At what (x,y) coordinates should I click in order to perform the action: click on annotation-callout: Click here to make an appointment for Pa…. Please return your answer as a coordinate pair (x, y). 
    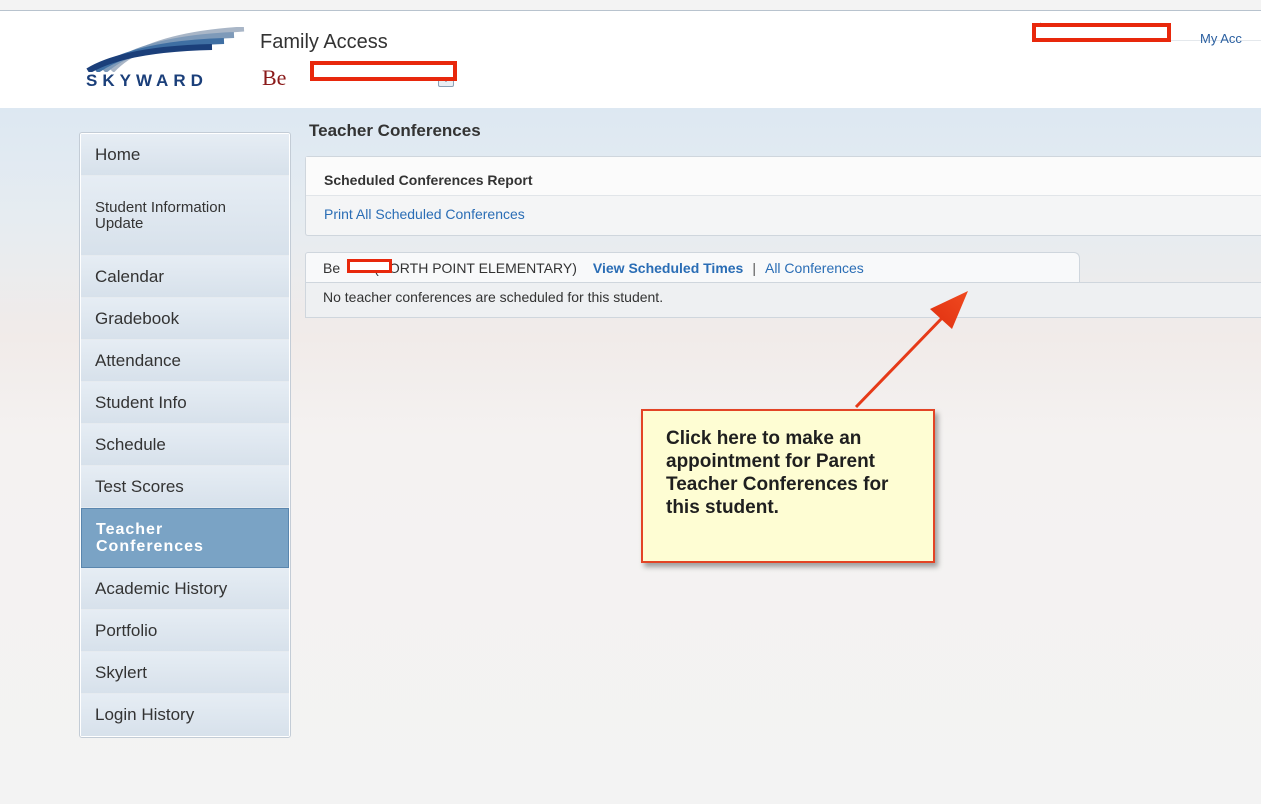
    Looking at the image, I should click on (788, 486).